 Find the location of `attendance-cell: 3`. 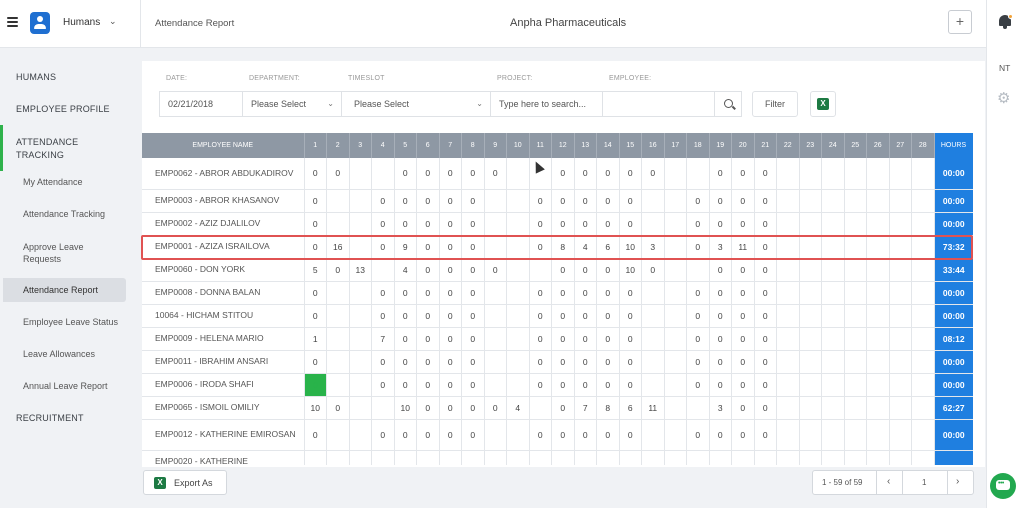

attendance-cell: 3 is located at coordinates (653, 247).